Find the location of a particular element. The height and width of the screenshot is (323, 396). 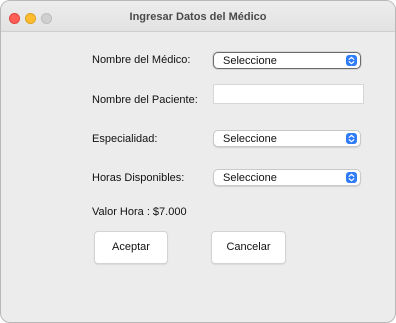

window-title: Ingresar Datos del Médico is located at coordinates (198, 17).